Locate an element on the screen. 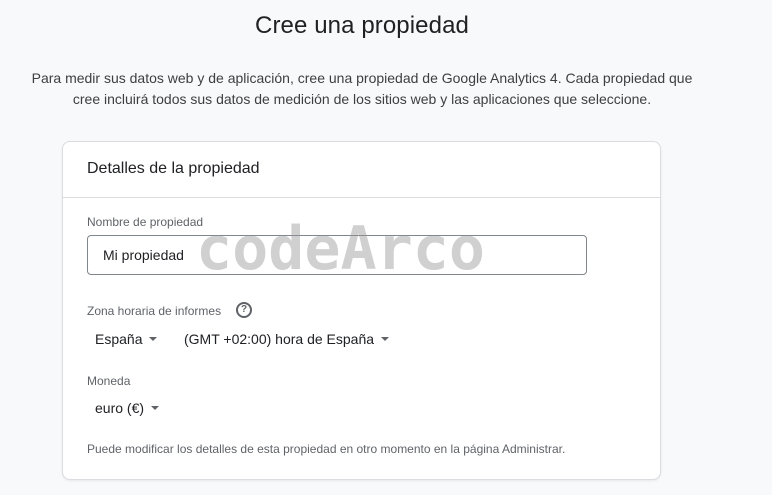  help-circle-icon: ? is located at coordinates (244, 310).